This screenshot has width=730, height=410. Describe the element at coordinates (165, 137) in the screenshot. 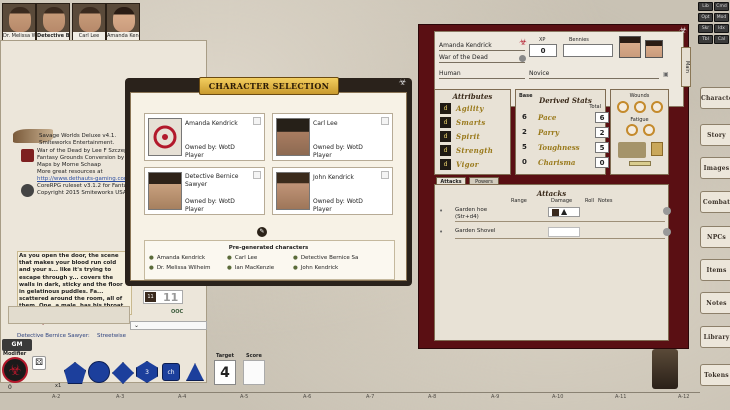

I see `biohazard-token-icon` at that location.